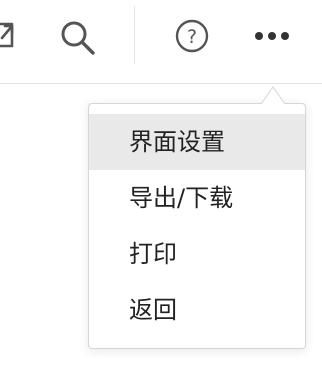 The image size is (322, 392). I want to click on help-icon-glyph: ?, so click(192, 37).